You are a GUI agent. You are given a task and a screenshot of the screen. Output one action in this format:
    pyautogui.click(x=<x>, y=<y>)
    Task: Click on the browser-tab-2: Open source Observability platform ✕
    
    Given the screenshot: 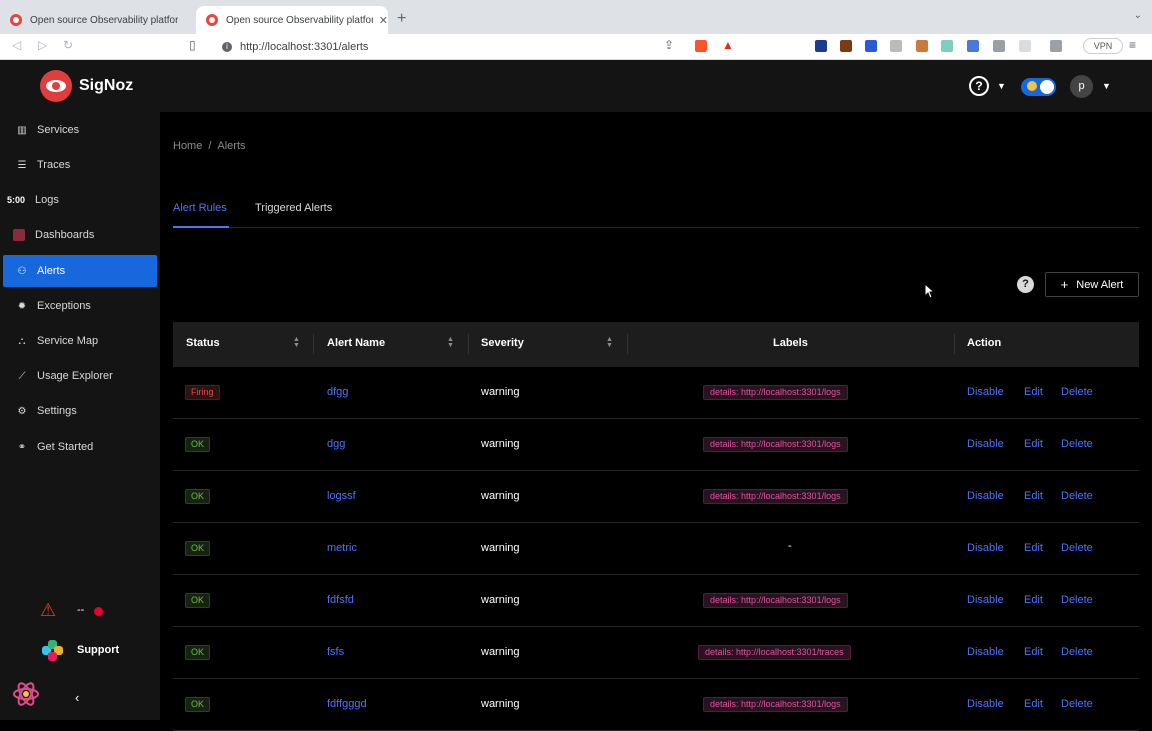 What is the action you would take?
    pyautogui.click(x=292, y=20)
    